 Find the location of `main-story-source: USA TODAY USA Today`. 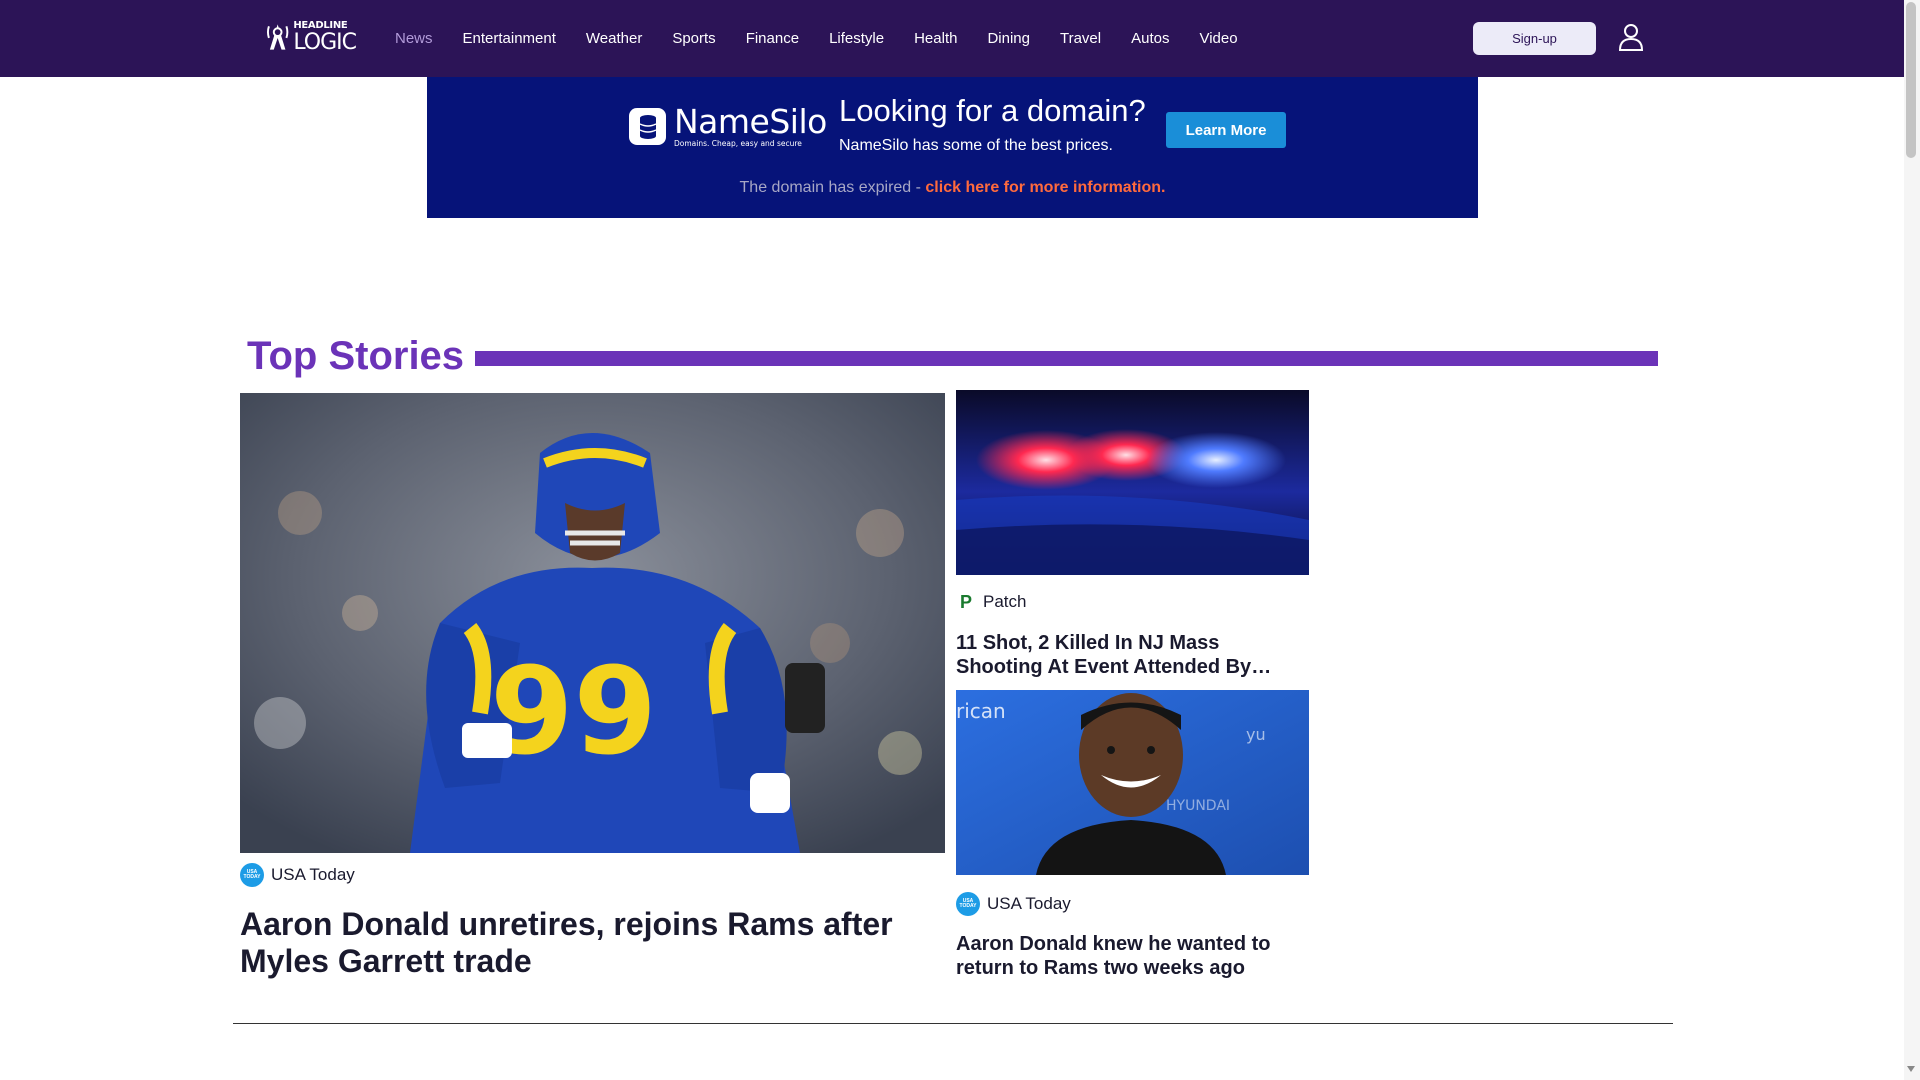

main-story-source: USA TODAY USA Today is located at coordinates (297, 875).